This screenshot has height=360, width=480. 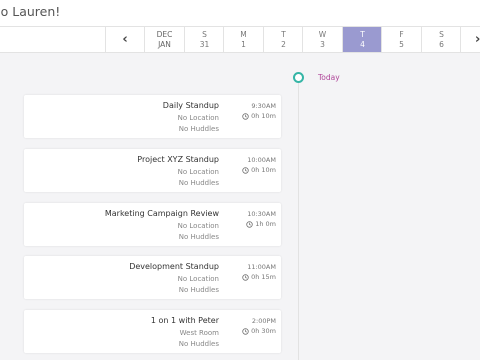 I want to click on day-letter: W, so click(x=322, y=34).